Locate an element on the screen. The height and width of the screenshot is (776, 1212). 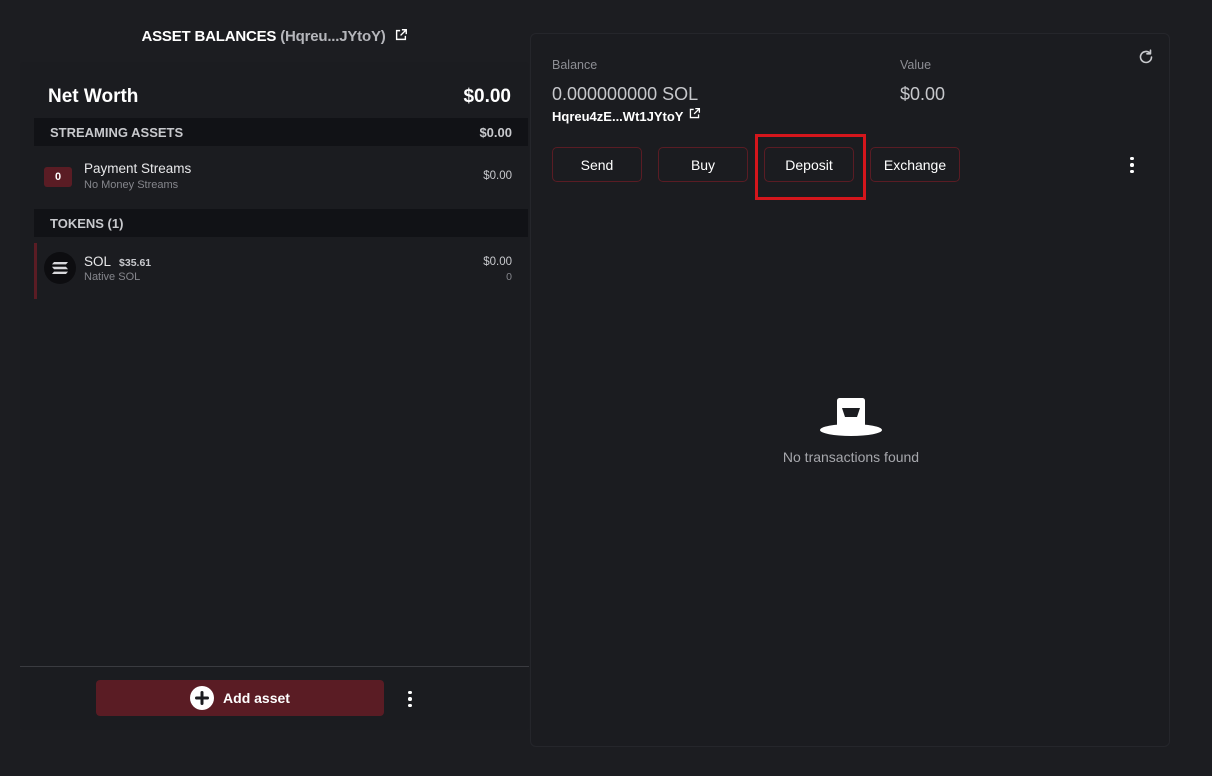
wallet-address-text: Hqreu4zE...Wt1JYtoY is located at coordinates (618, 116).